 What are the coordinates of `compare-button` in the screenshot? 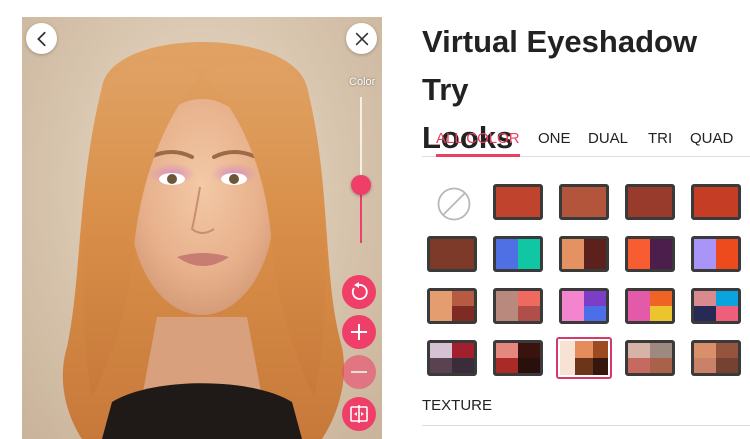 It's located at (359, 414).